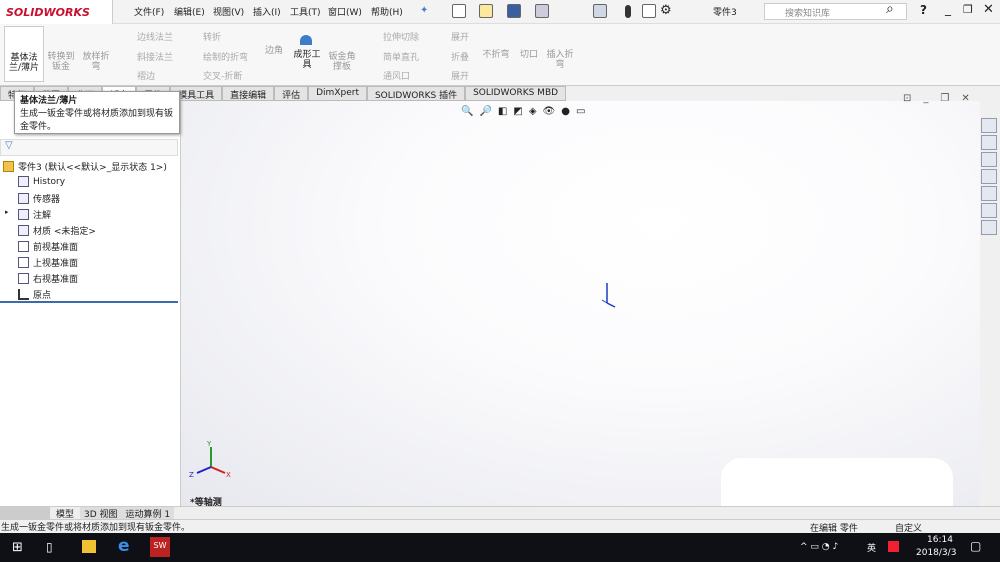  What do you see at coordinates (502, 113) in the screenshot?
I see `section-view-icon: ◧` at bounding box center [502, 113].